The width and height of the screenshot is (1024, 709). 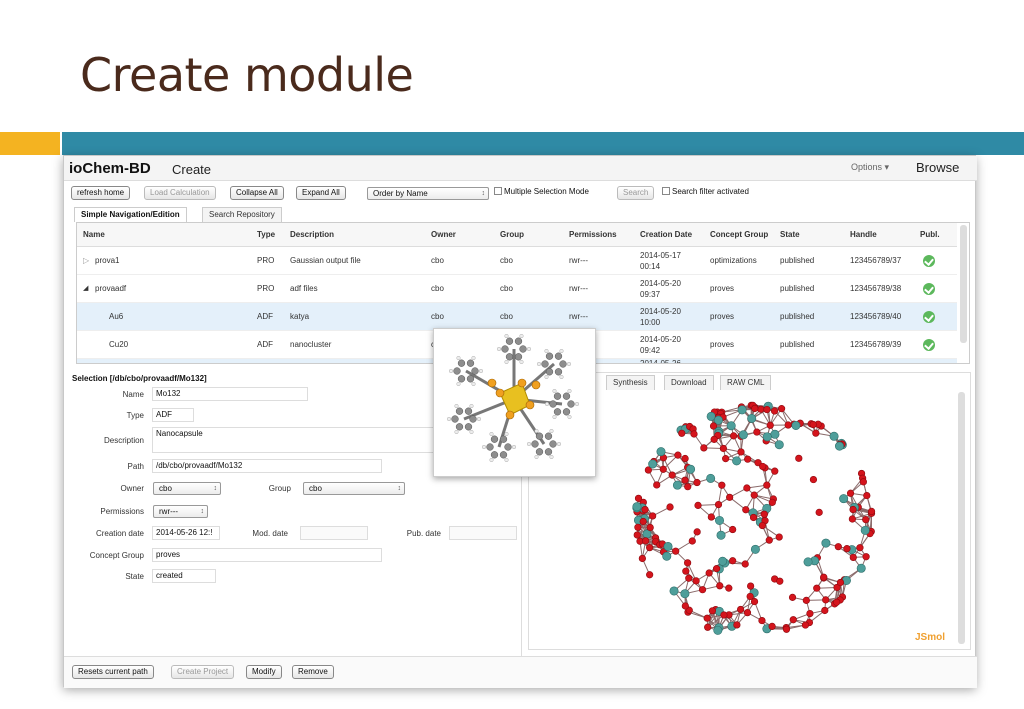 I want to click on path-field: /db/cbo/provaadf/Mo132, so click(x=267, y=466).